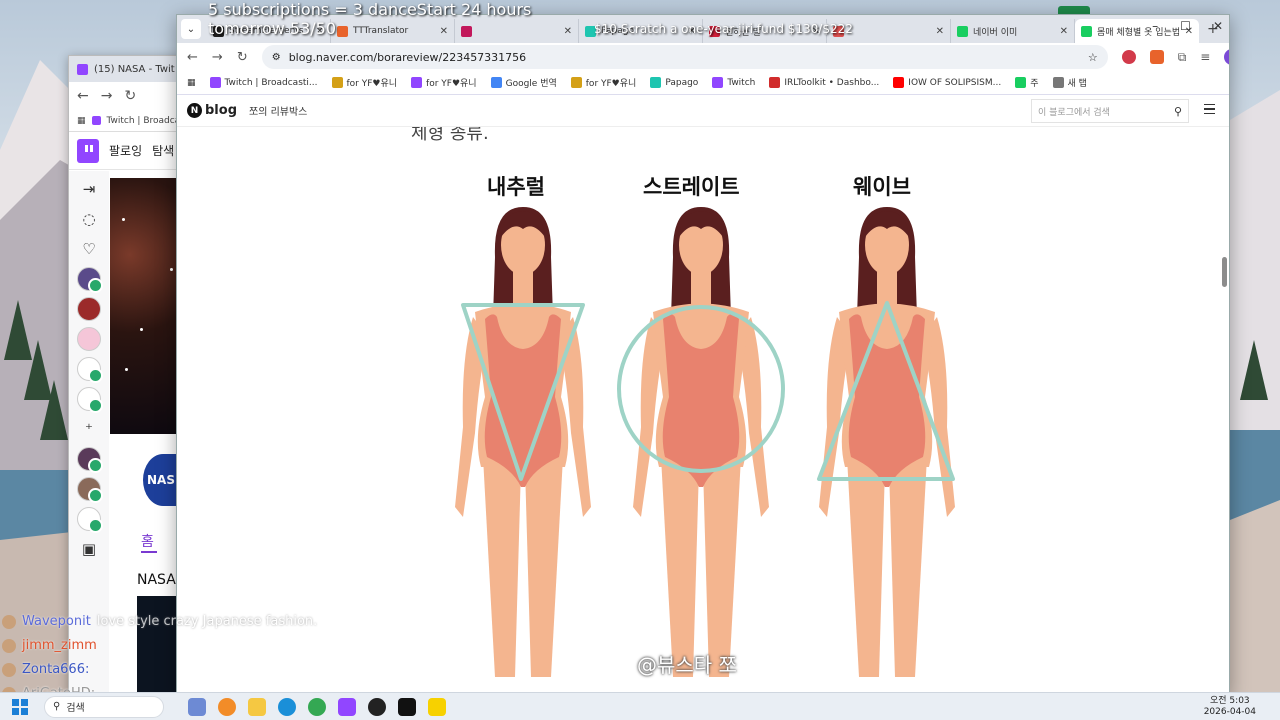  I want to click on recommended-icon: ◌, so click(89, 219).